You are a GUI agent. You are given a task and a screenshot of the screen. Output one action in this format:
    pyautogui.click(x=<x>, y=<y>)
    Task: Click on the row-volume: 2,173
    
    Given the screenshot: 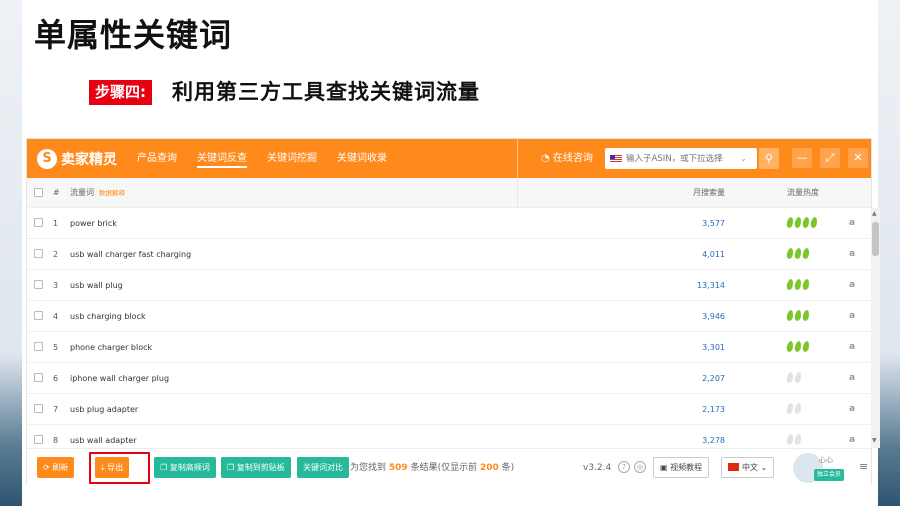 What is the action you would take?
    pyautogui.click(x=686, y=409)
    